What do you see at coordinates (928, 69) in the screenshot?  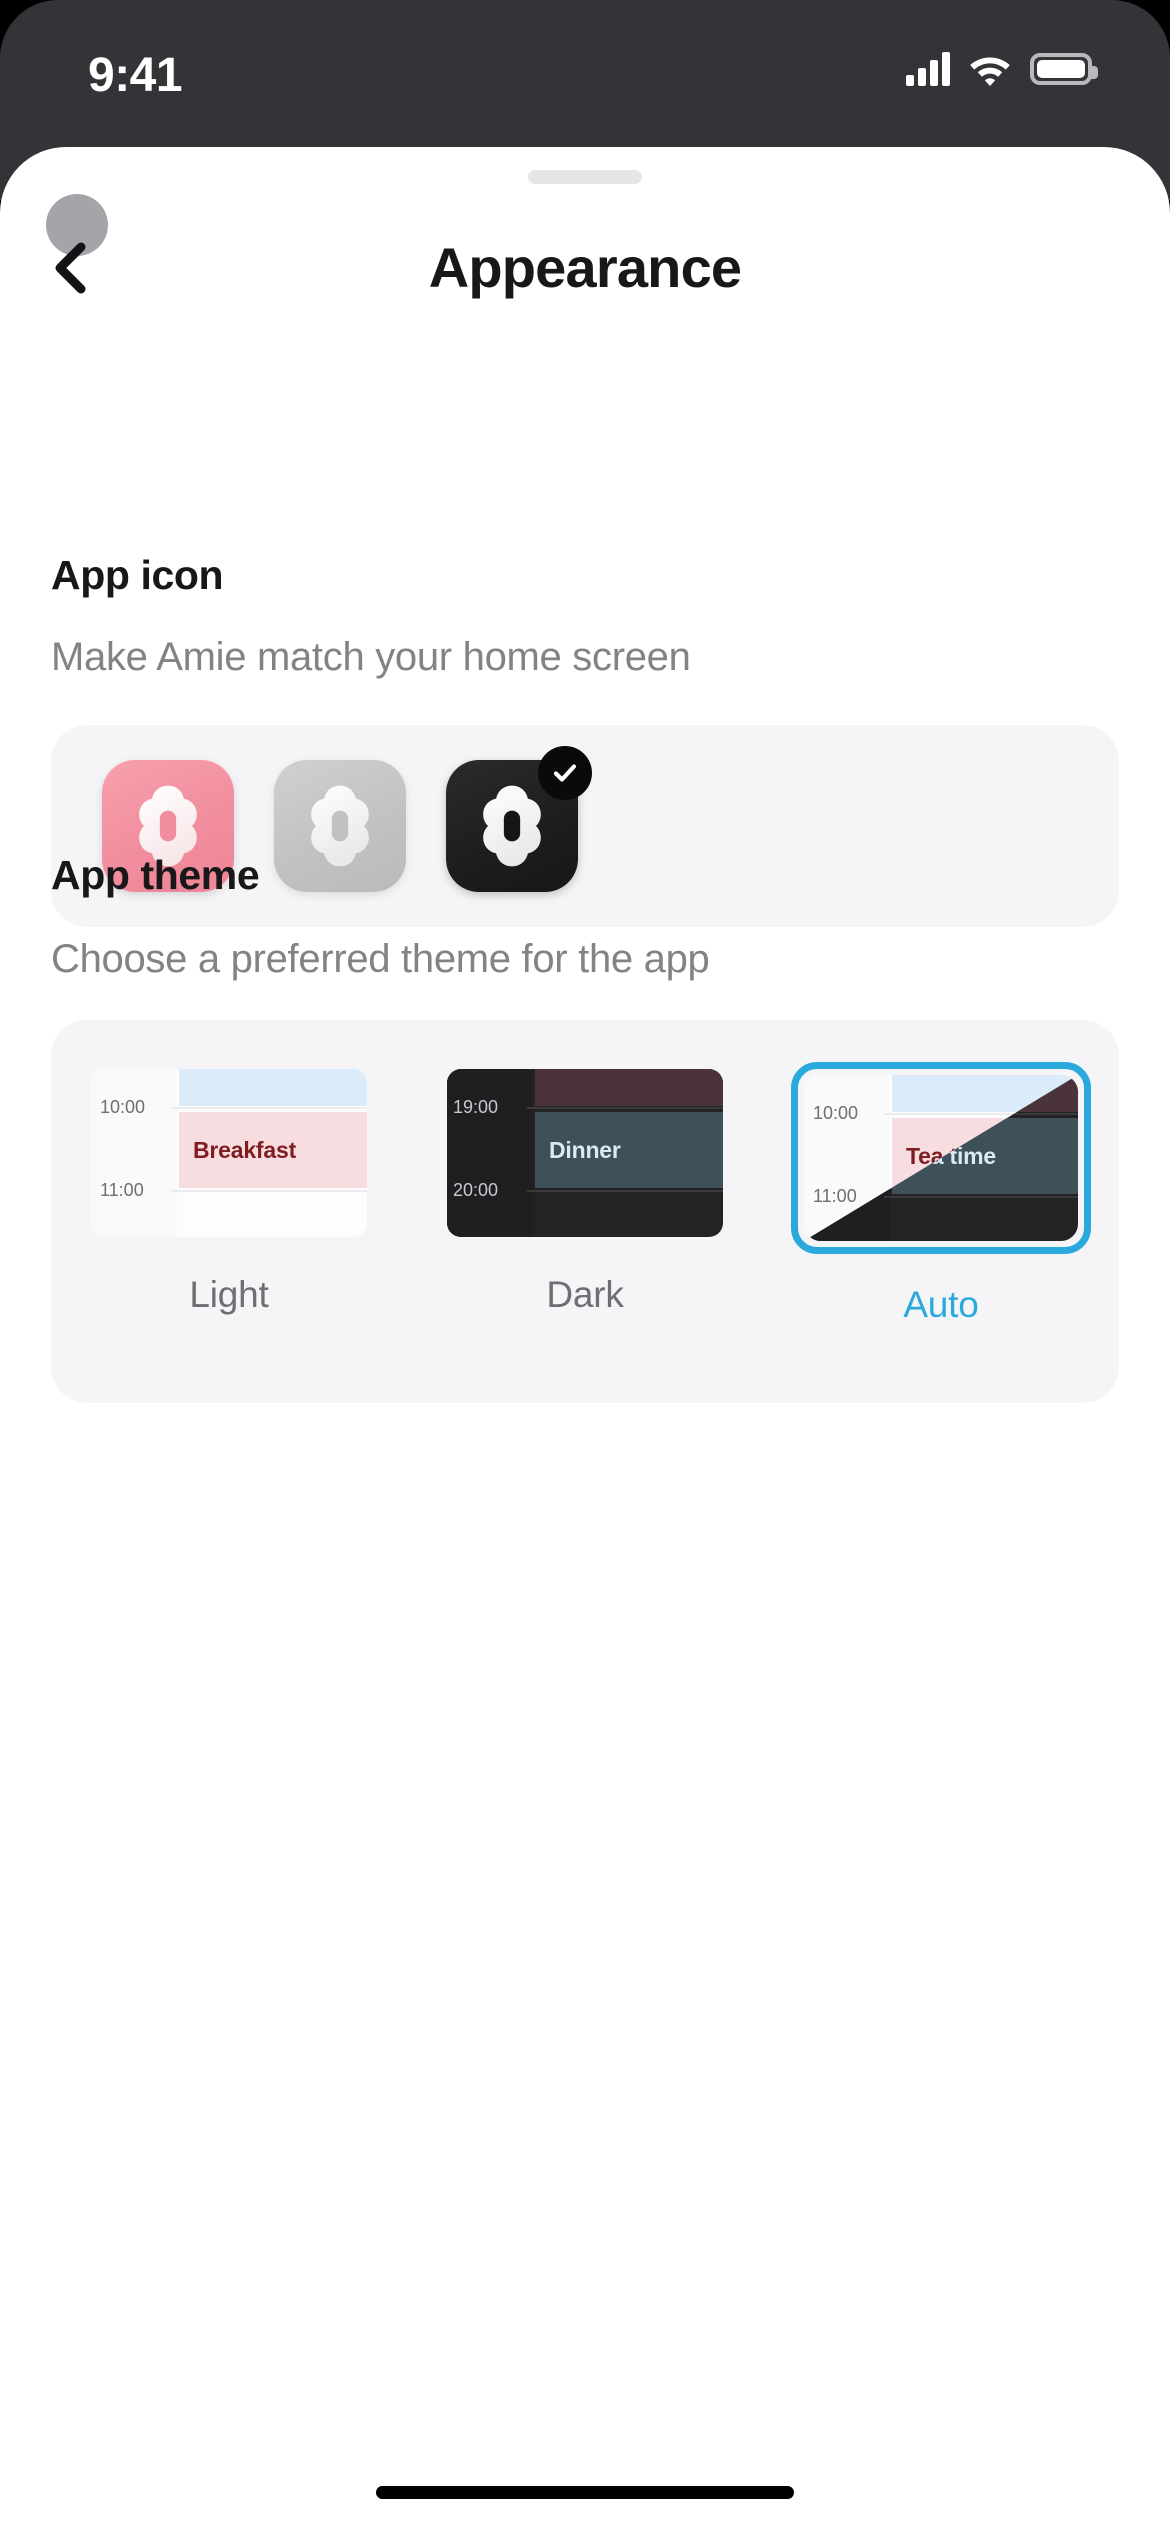 I see `cellular-signal-icon` at bounding box center [928, 69].